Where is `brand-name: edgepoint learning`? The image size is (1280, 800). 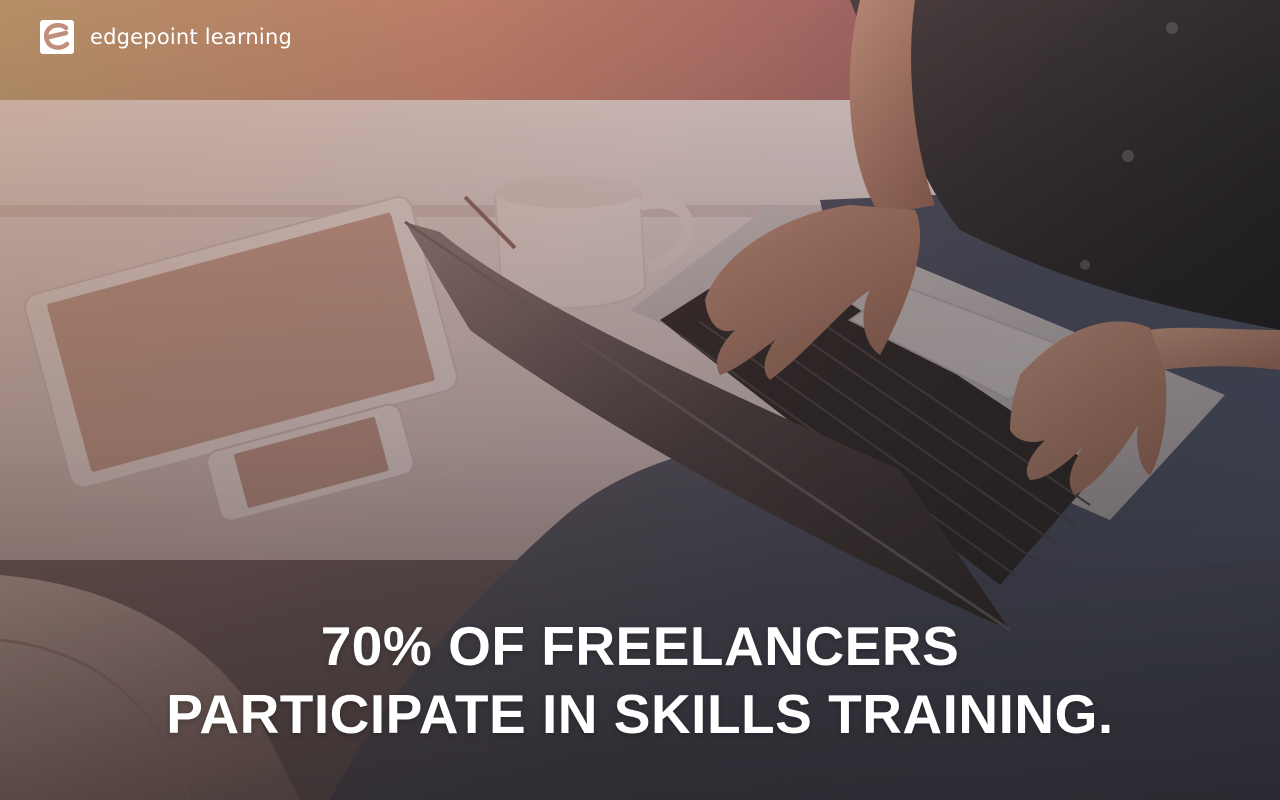
brand-name: edgepoint learning is located at coordinates (191, 37).